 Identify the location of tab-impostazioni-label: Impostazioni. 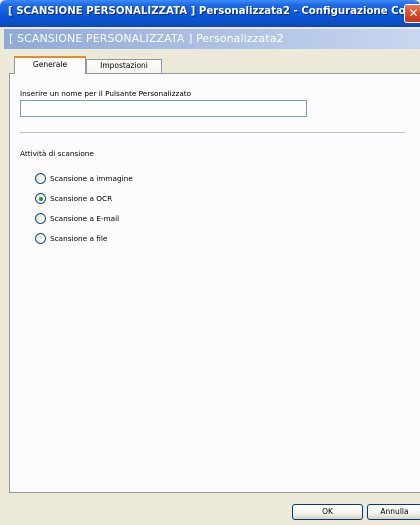
(124, 65).